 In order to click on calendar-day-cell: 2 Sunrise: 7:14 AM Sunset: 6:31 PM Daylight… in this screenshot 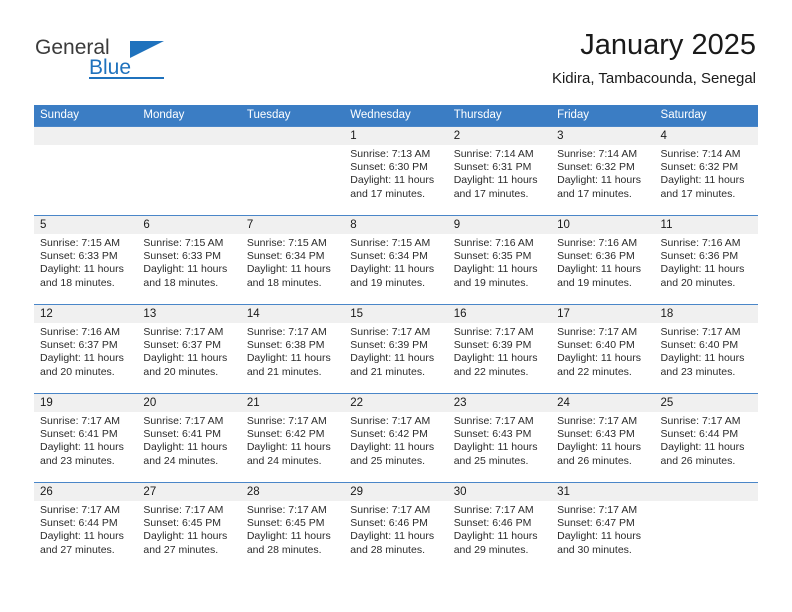, I will do `click(499, 171)`.